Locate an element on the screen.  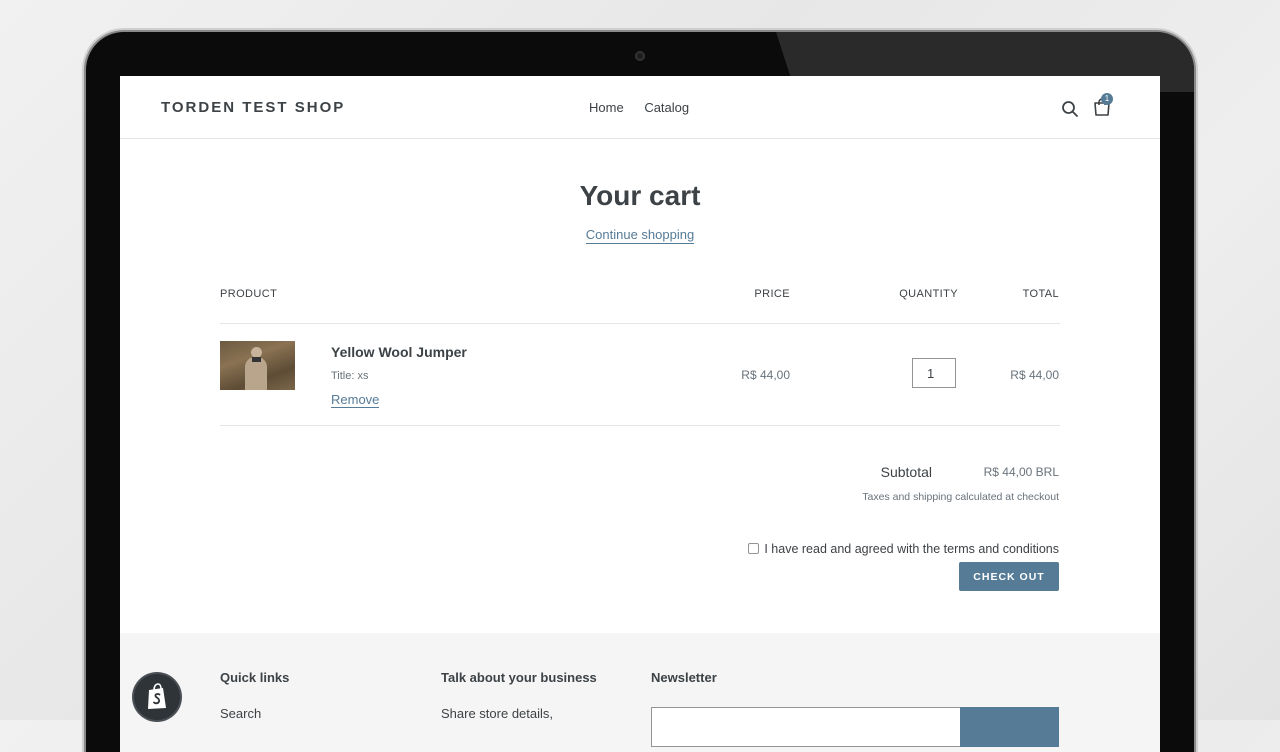
nav-item-home: Home is located at coordinates (606, 107).